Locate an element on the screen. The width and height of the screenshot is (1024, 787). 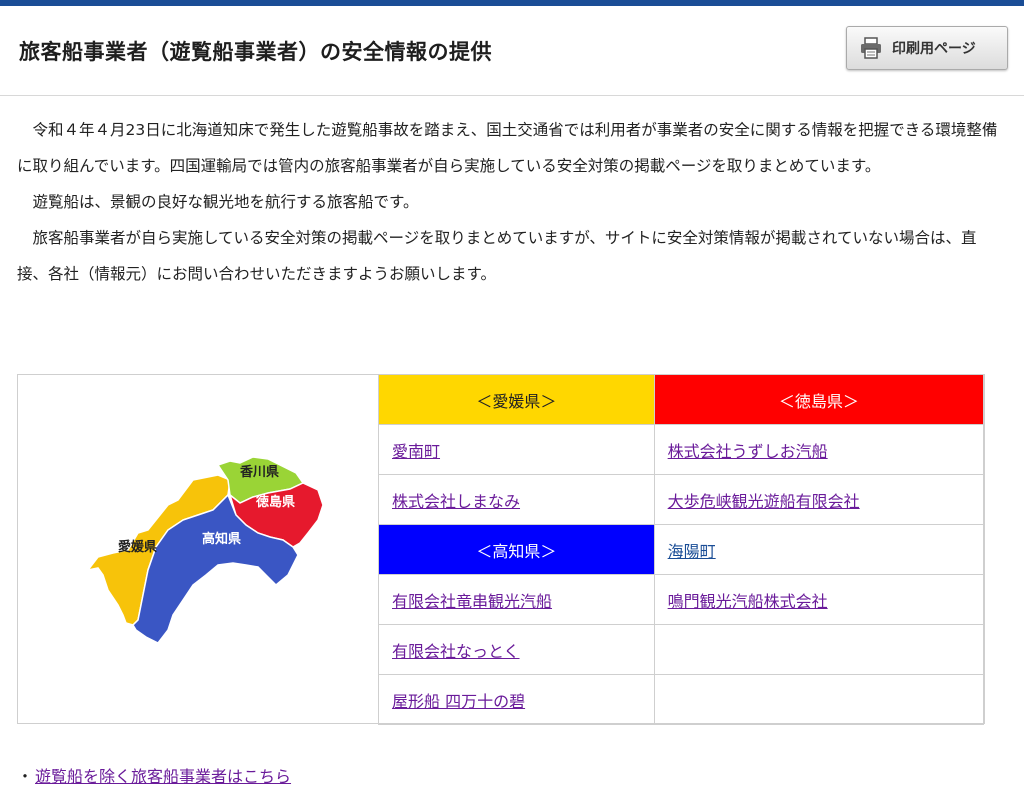
operator-link-kaiyo: 海陽町 is located at coordinates (692, 551).